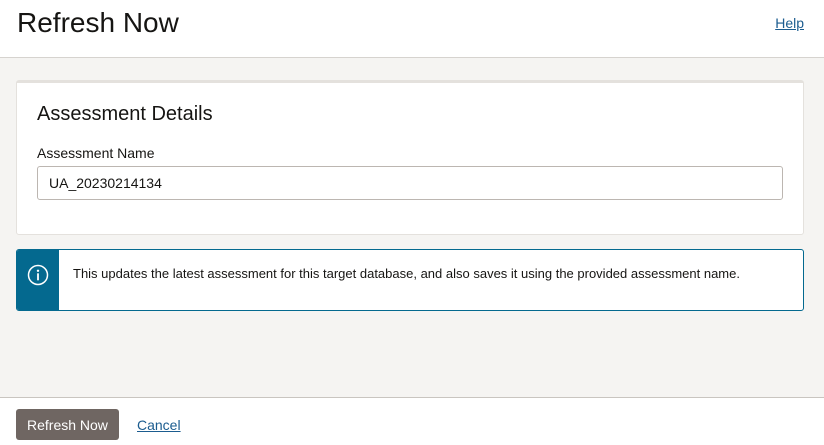  What do you see at coordinates (159, 425) in the screenshot?
I see `cancel-link: Cancel` at bounding box center [159, 425].